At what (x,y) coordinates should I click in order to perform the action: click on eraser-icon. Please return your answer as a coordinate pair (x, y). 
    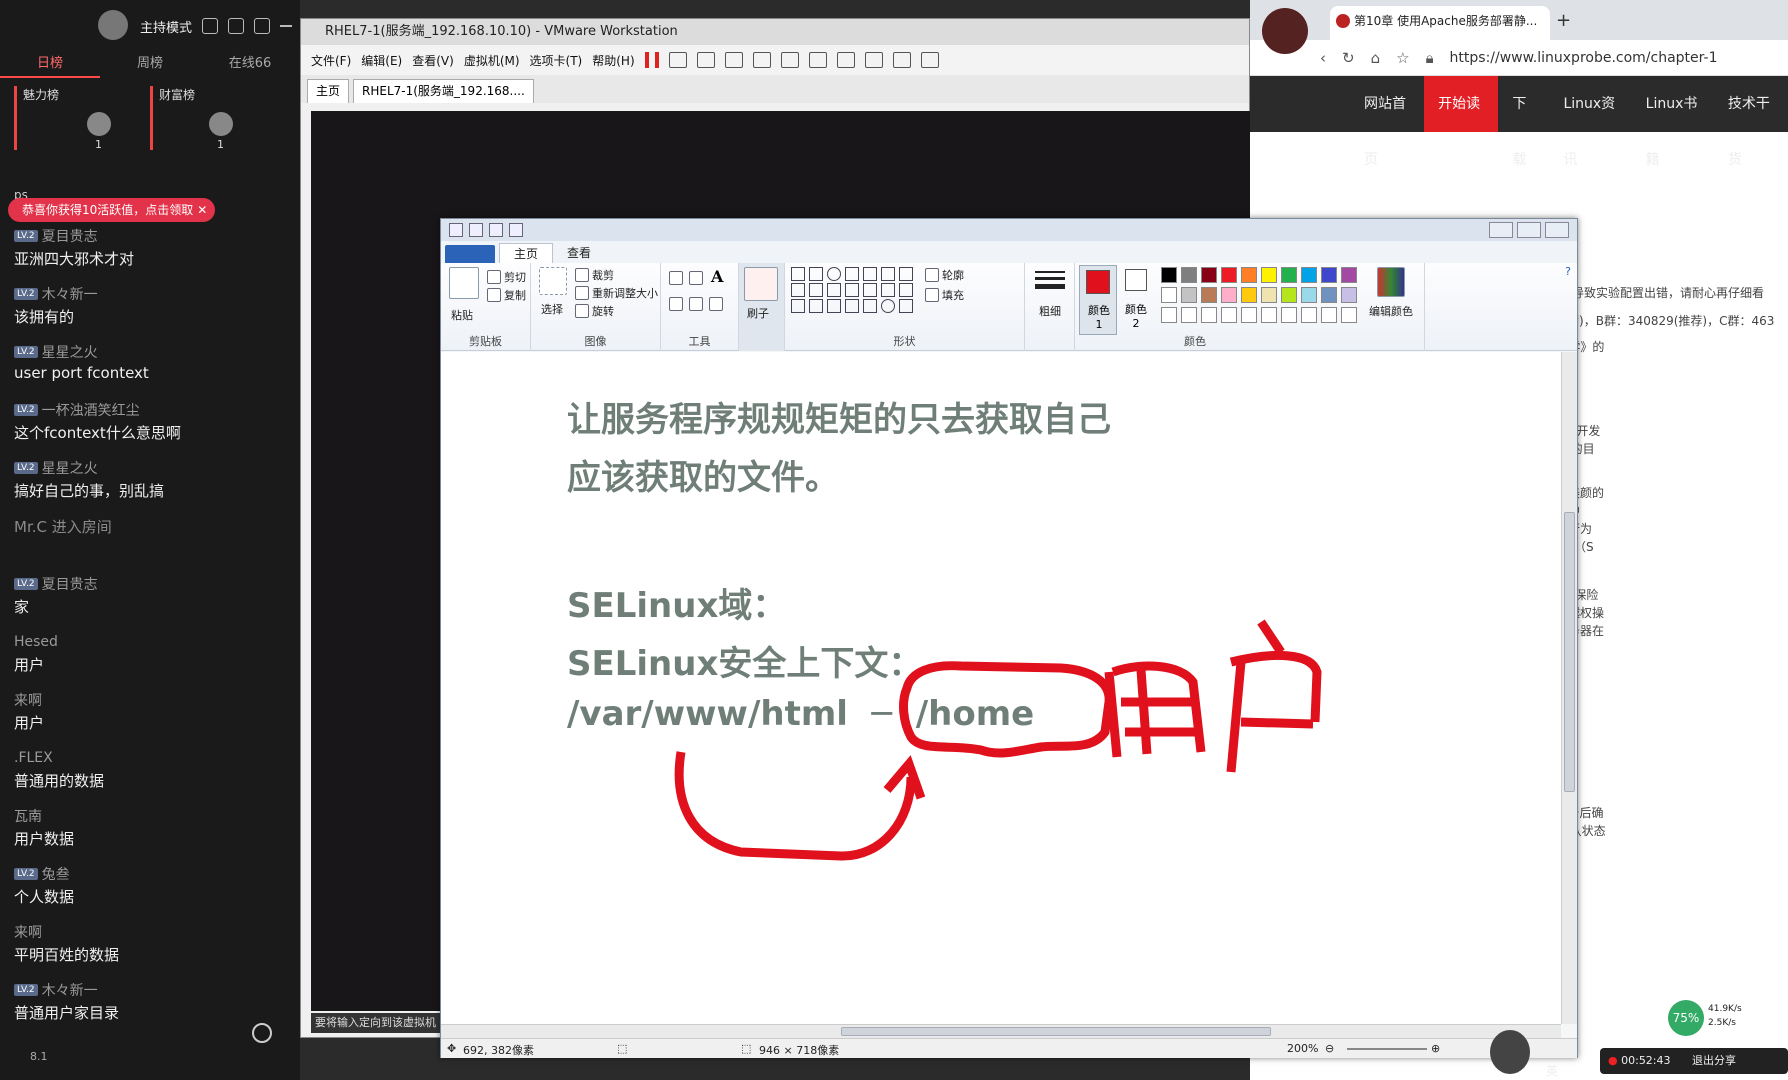
    Looking at the image, I should click on (676, 304).